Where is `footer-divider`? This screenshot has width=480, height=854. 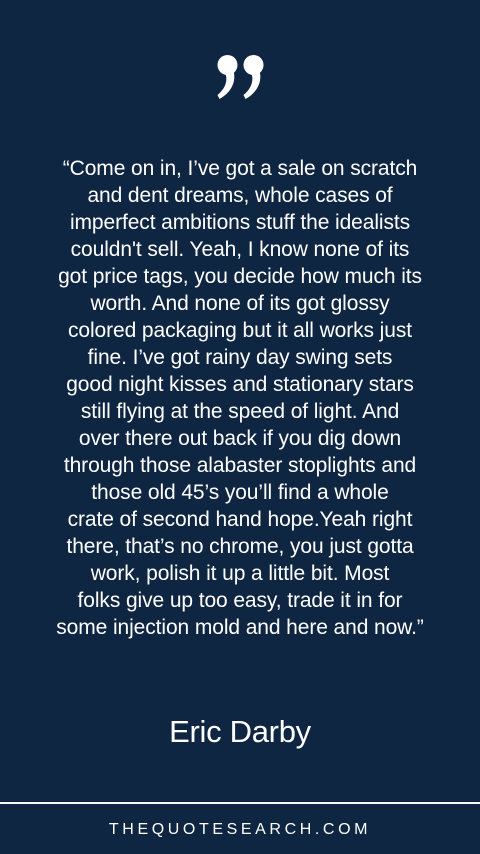
footer-divider is located at coordinates (240, 803).